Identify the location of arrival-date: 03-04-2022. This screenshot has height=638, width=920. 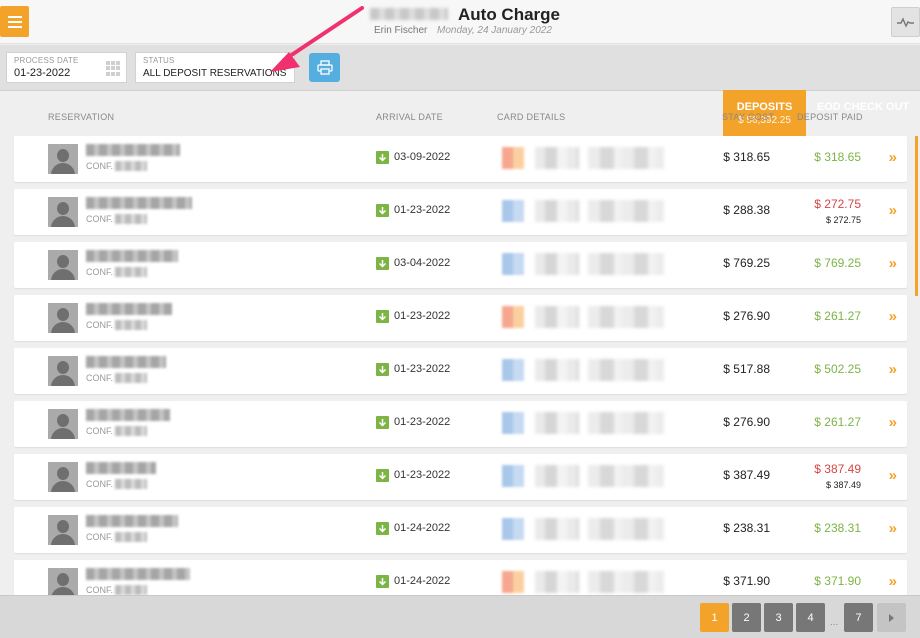
(422, 263).